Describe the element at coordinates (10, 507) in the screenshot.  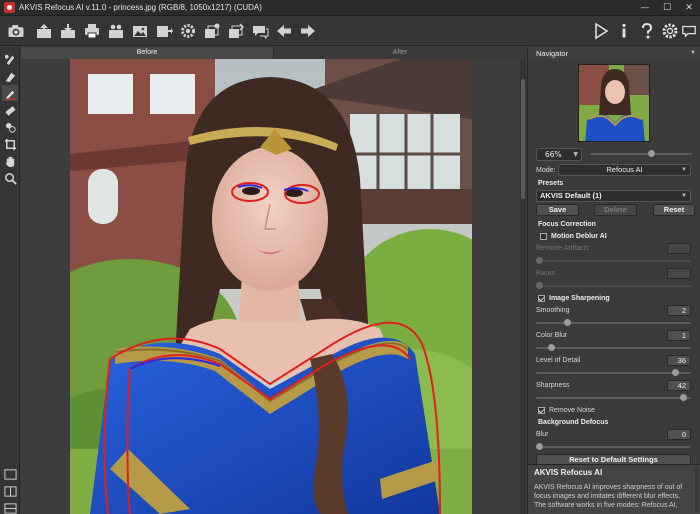
I see `compare-view-icon` at that location.